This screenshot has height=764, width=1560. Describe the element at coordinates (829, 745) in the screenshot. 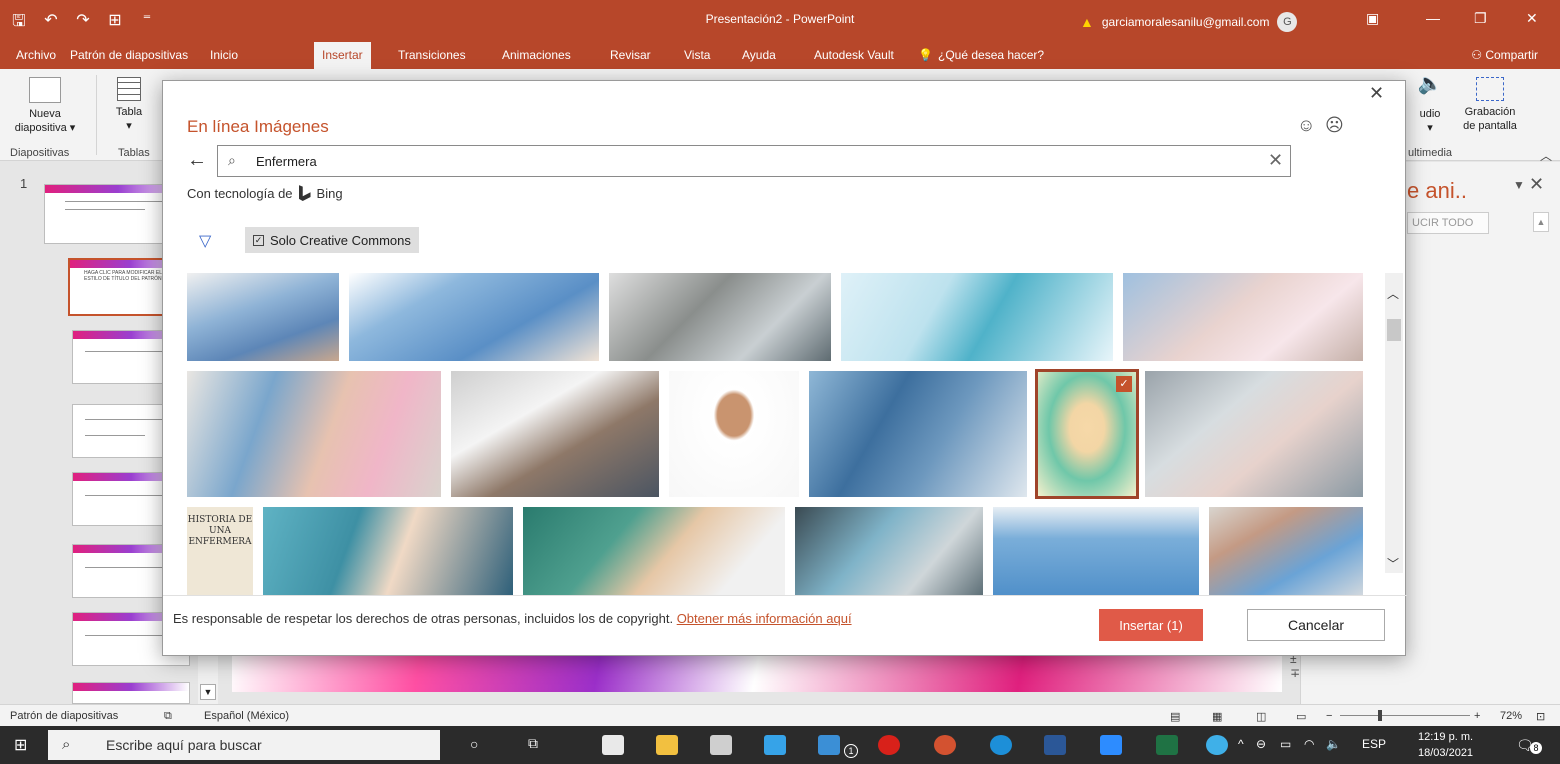

I see `mail-icon` at that location.